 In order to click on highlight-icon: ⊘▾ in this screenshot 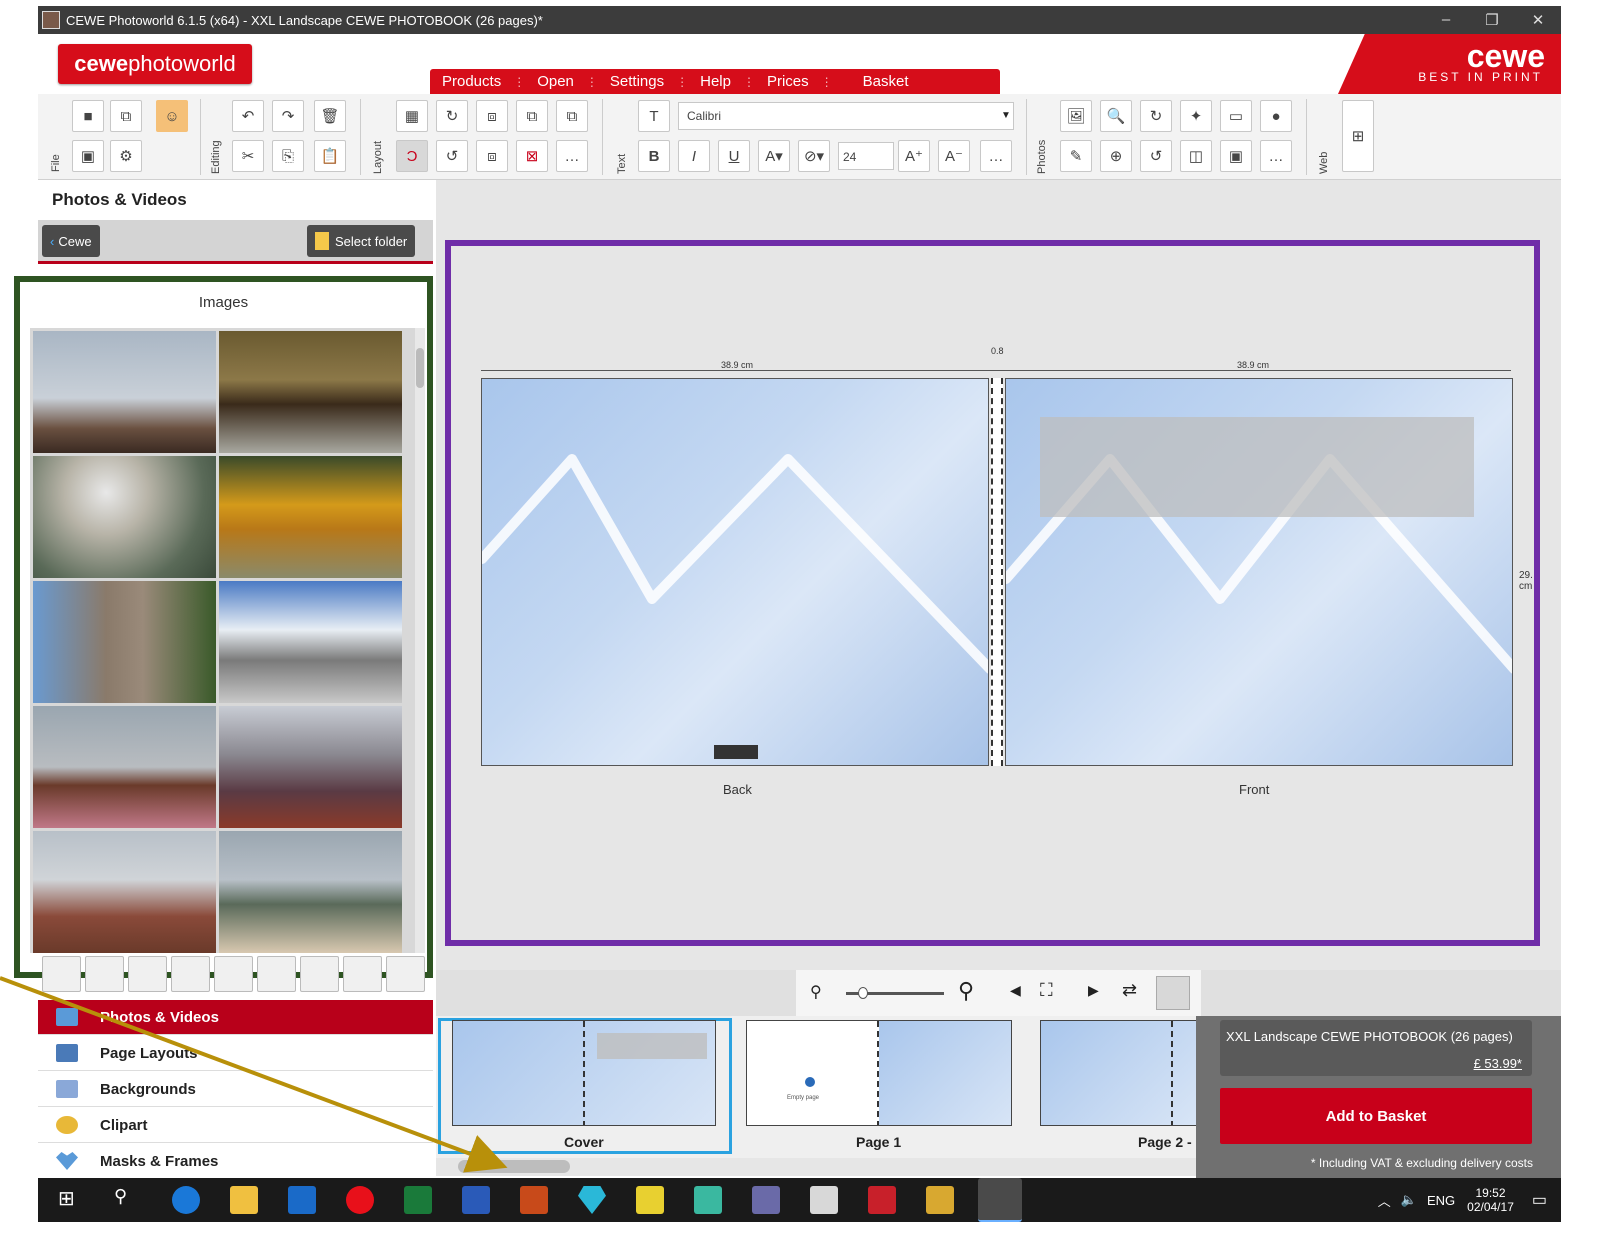, I will do `click(814, 156)`.